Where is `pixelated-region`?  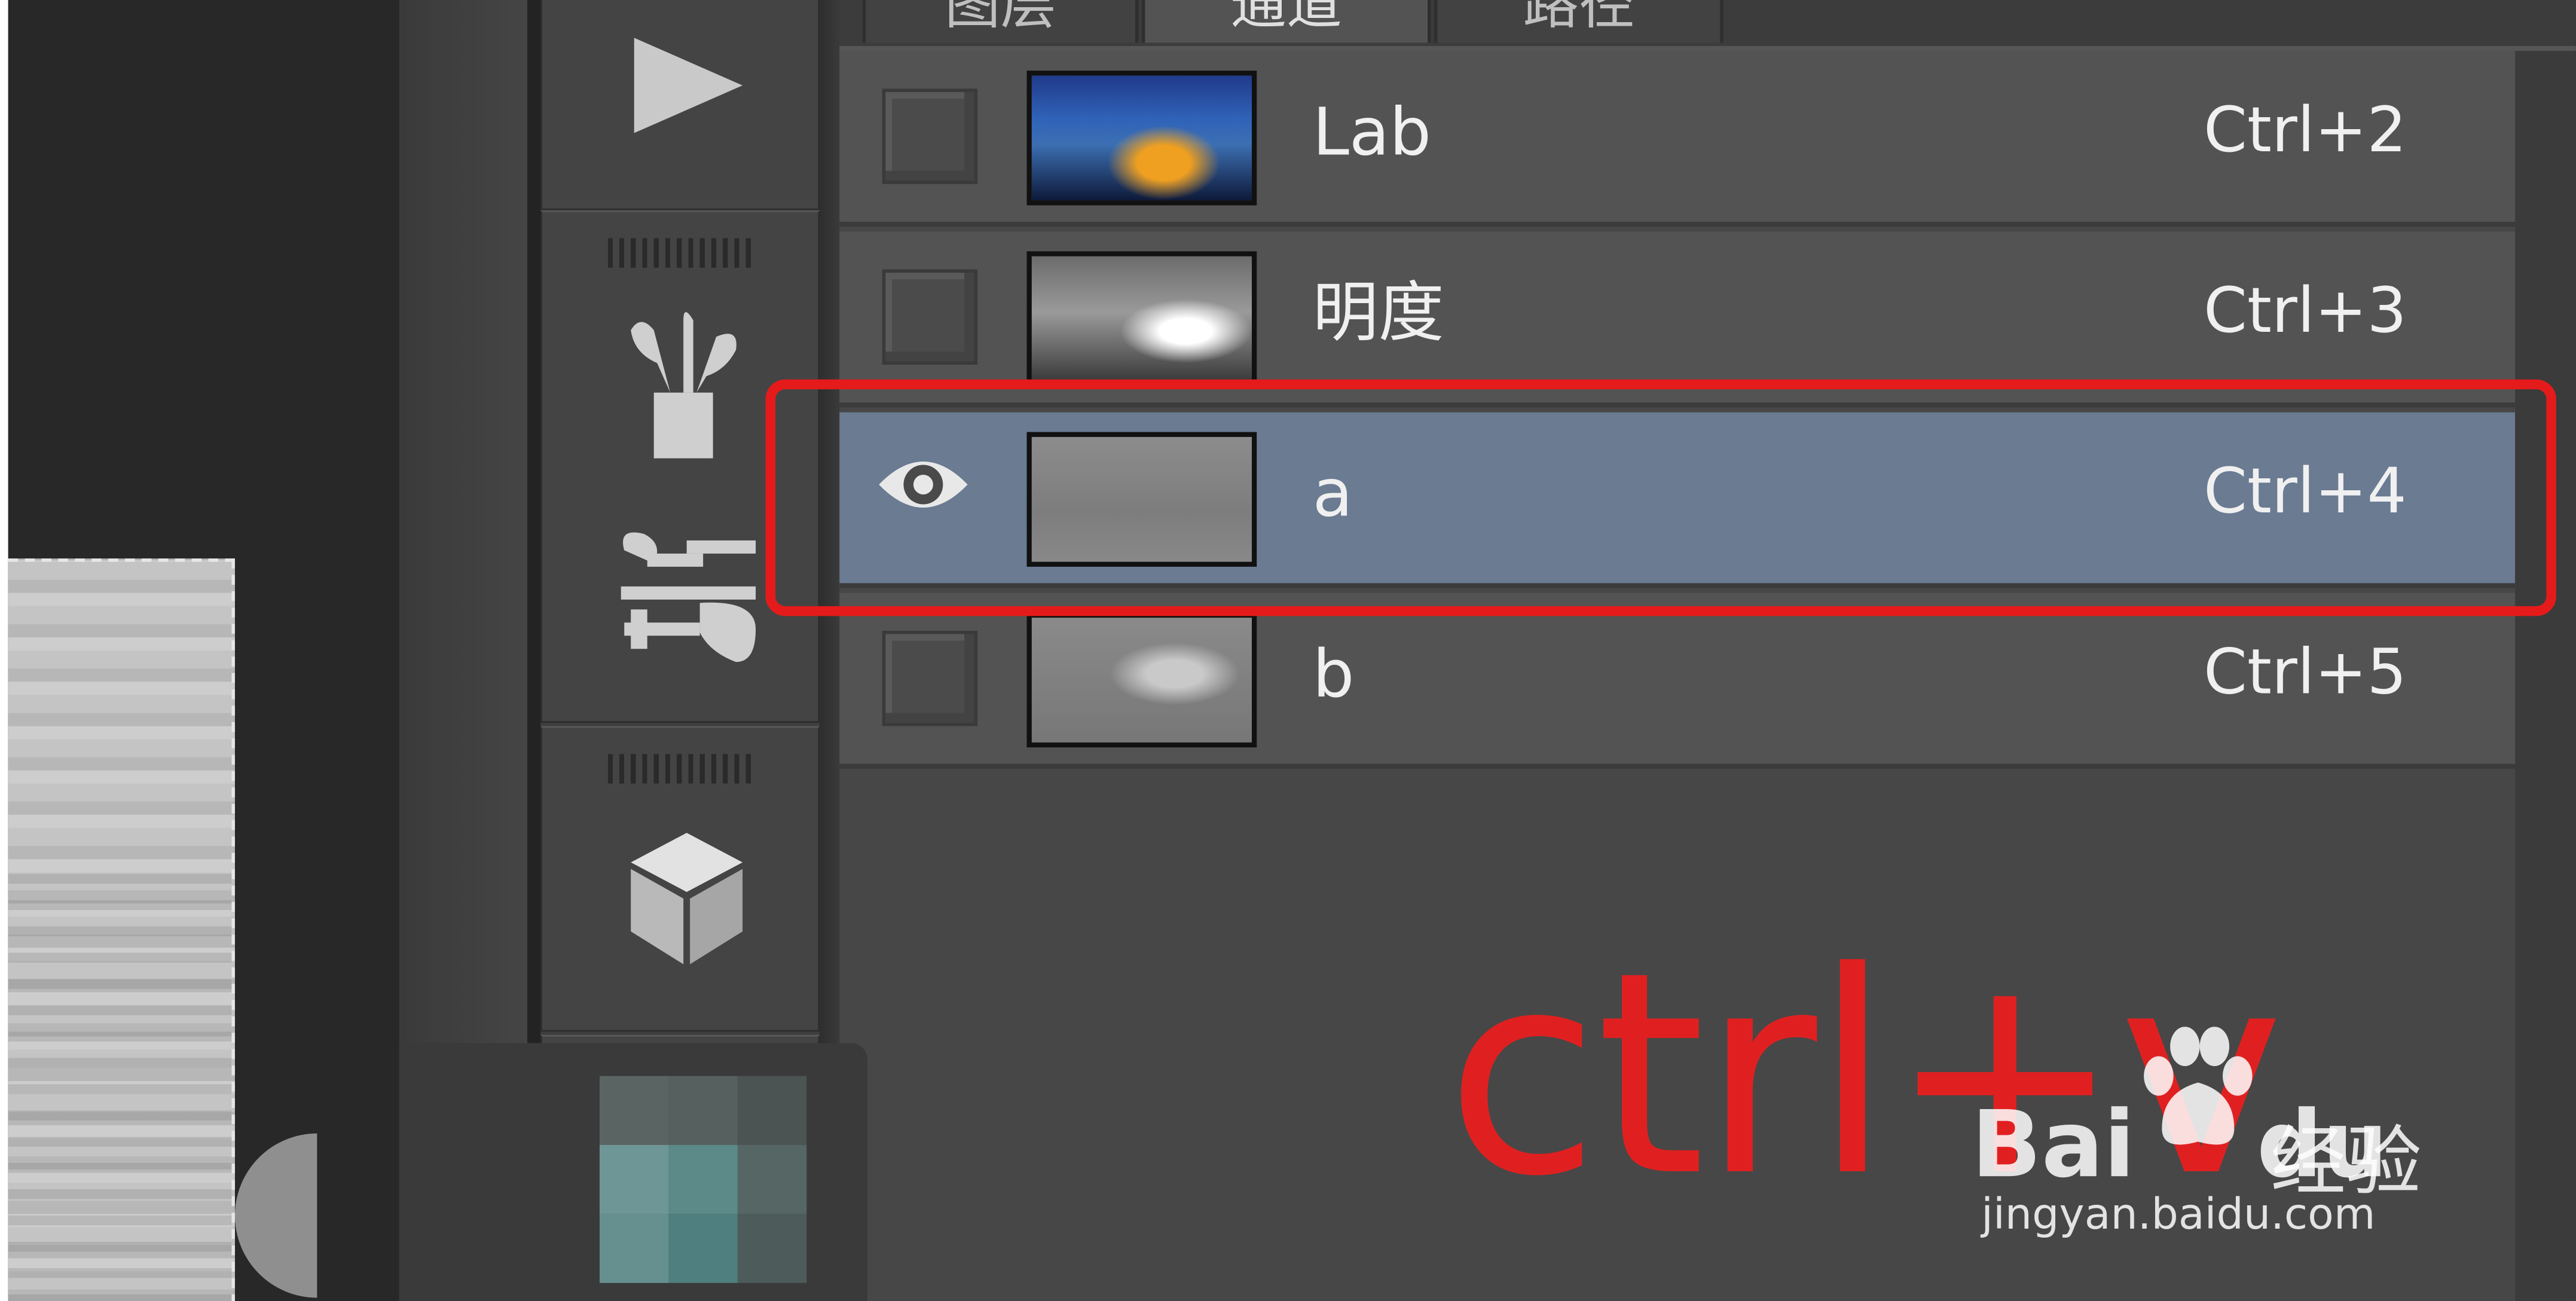
pixelated-region is located at coordinates (633, 1172).